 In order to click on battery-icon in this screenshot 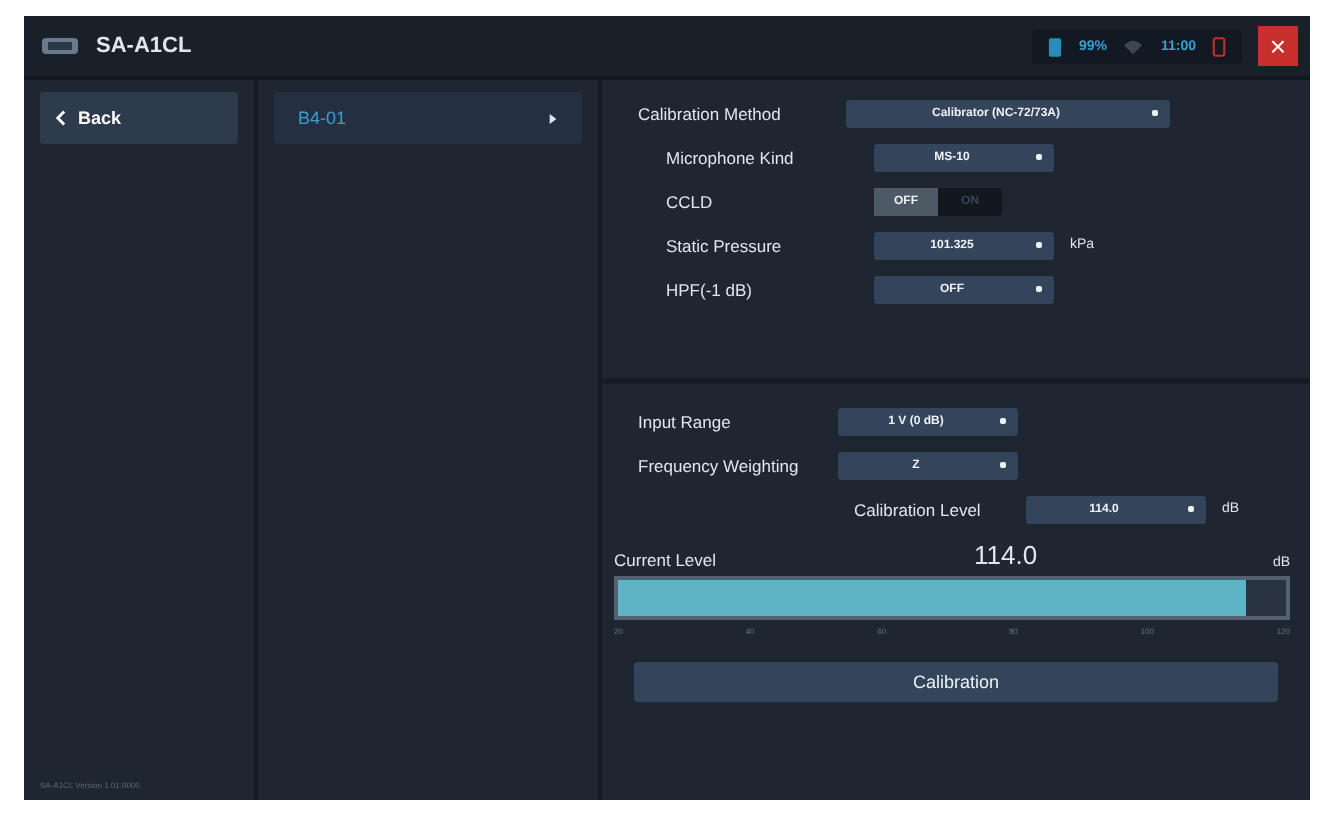, I will do `click(1055, 46)`.